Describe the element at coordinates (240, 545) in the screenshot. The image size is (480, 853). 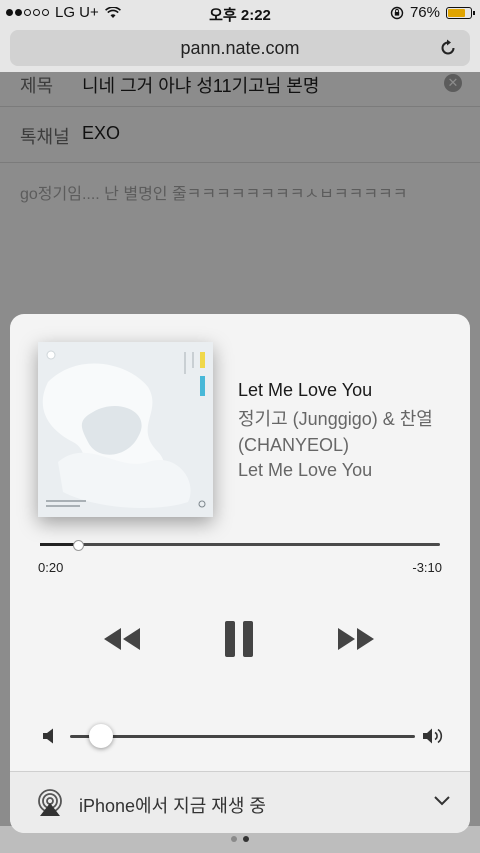
I see `progress-scrubber` at that location.